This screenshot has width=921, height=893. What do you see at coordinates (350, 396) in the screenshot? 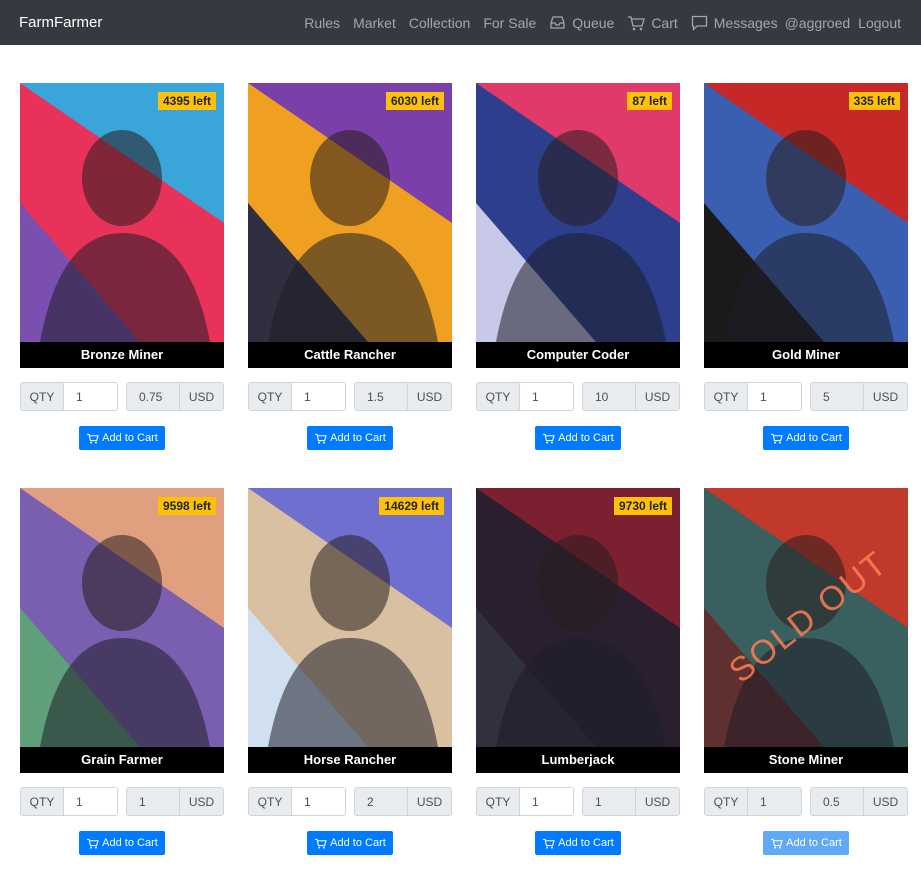
I see `card-controls: QTY 1 1.5 USD` at bounding box center [350, 396].